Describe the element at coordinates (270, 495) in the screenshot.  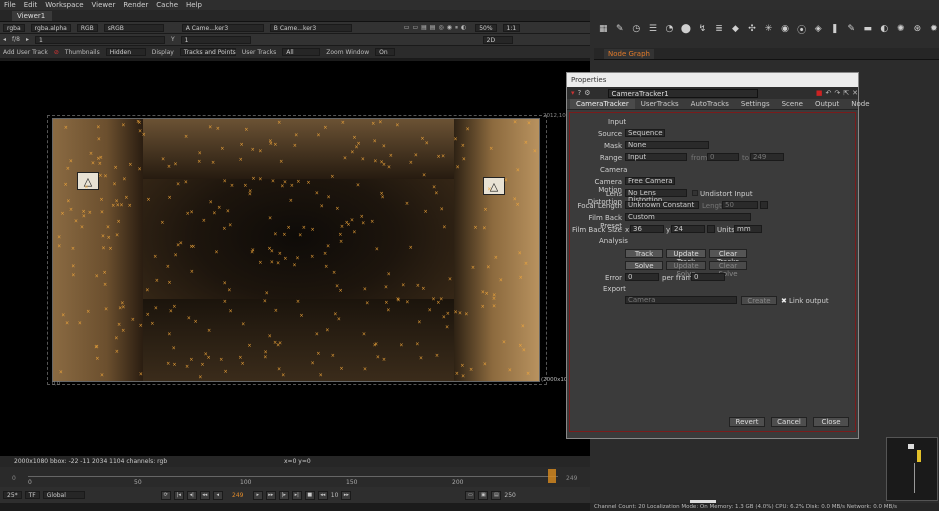
I see `step-forward-button: ▸▸` at that location.